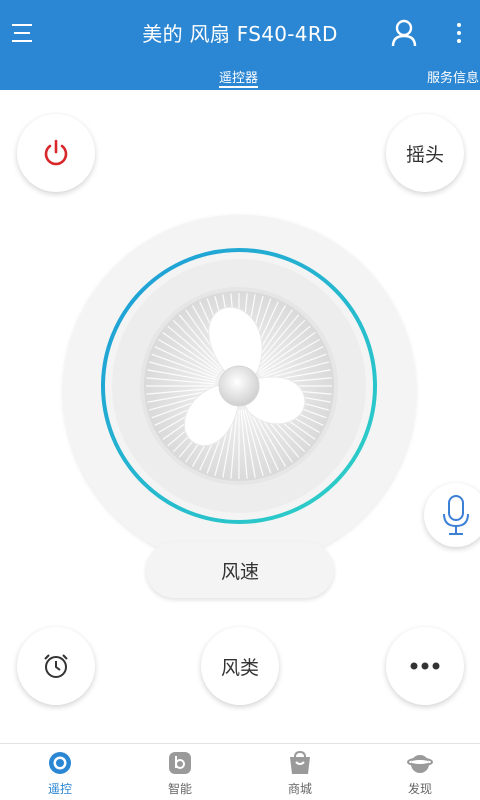  Describe the element at coordinates (59, 789) in the screenshot. I see `nav-label: 遥控` at that location.